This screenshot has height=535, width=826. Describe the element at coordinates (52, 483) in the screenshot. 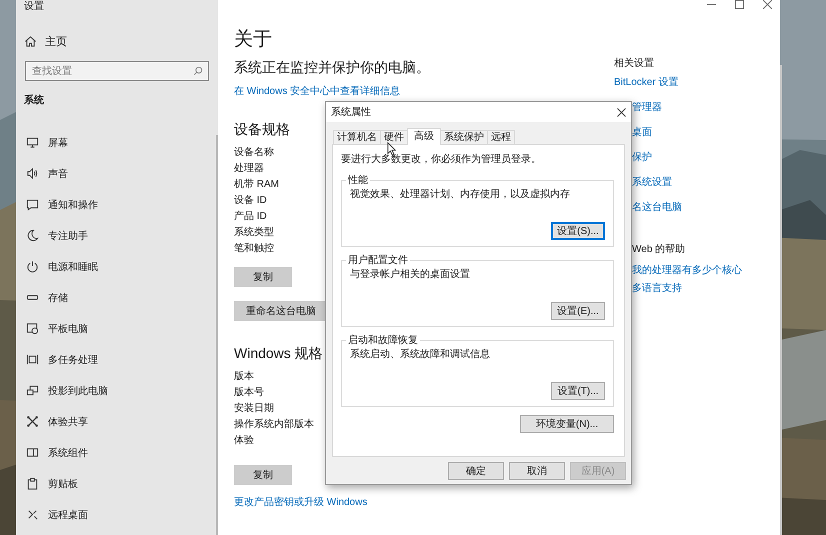

I see `sidebar-item: 剪贴板` at that location.